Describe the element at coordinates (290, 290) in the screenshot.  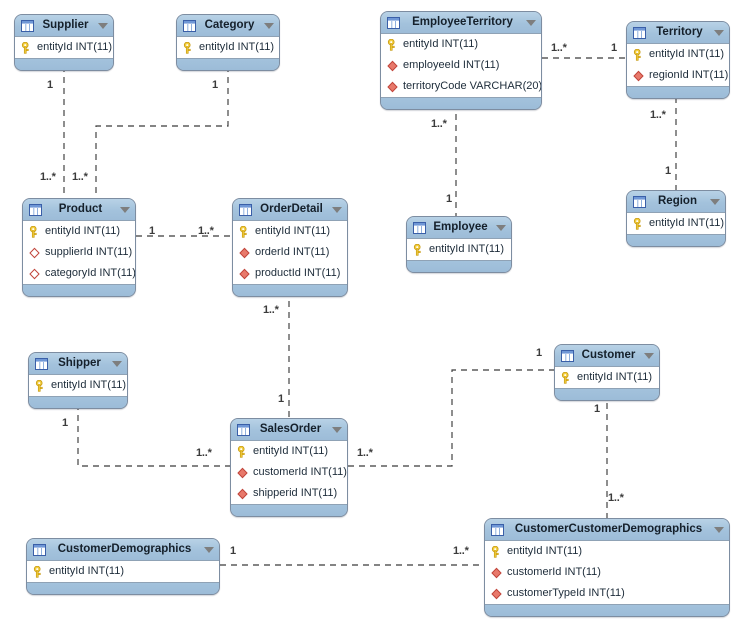
I see `entity-footer-order_detail` at that location.